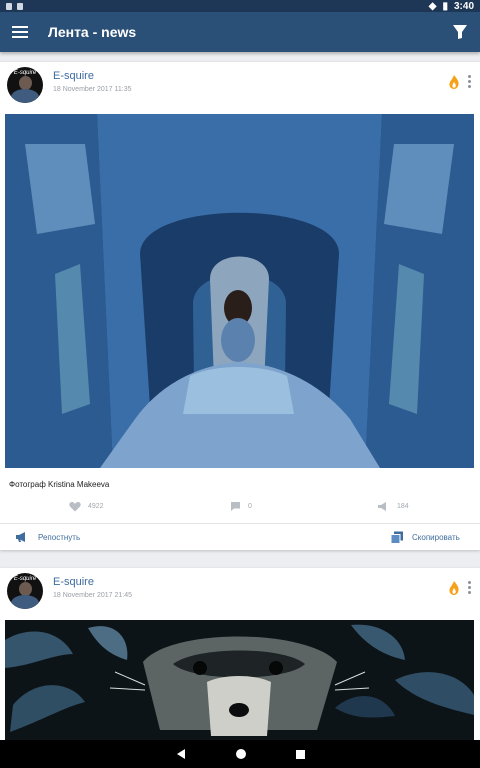 The width and height of the screenshot is (480, 768). I want to click on battery-icon: ▮, so click(445, 6).